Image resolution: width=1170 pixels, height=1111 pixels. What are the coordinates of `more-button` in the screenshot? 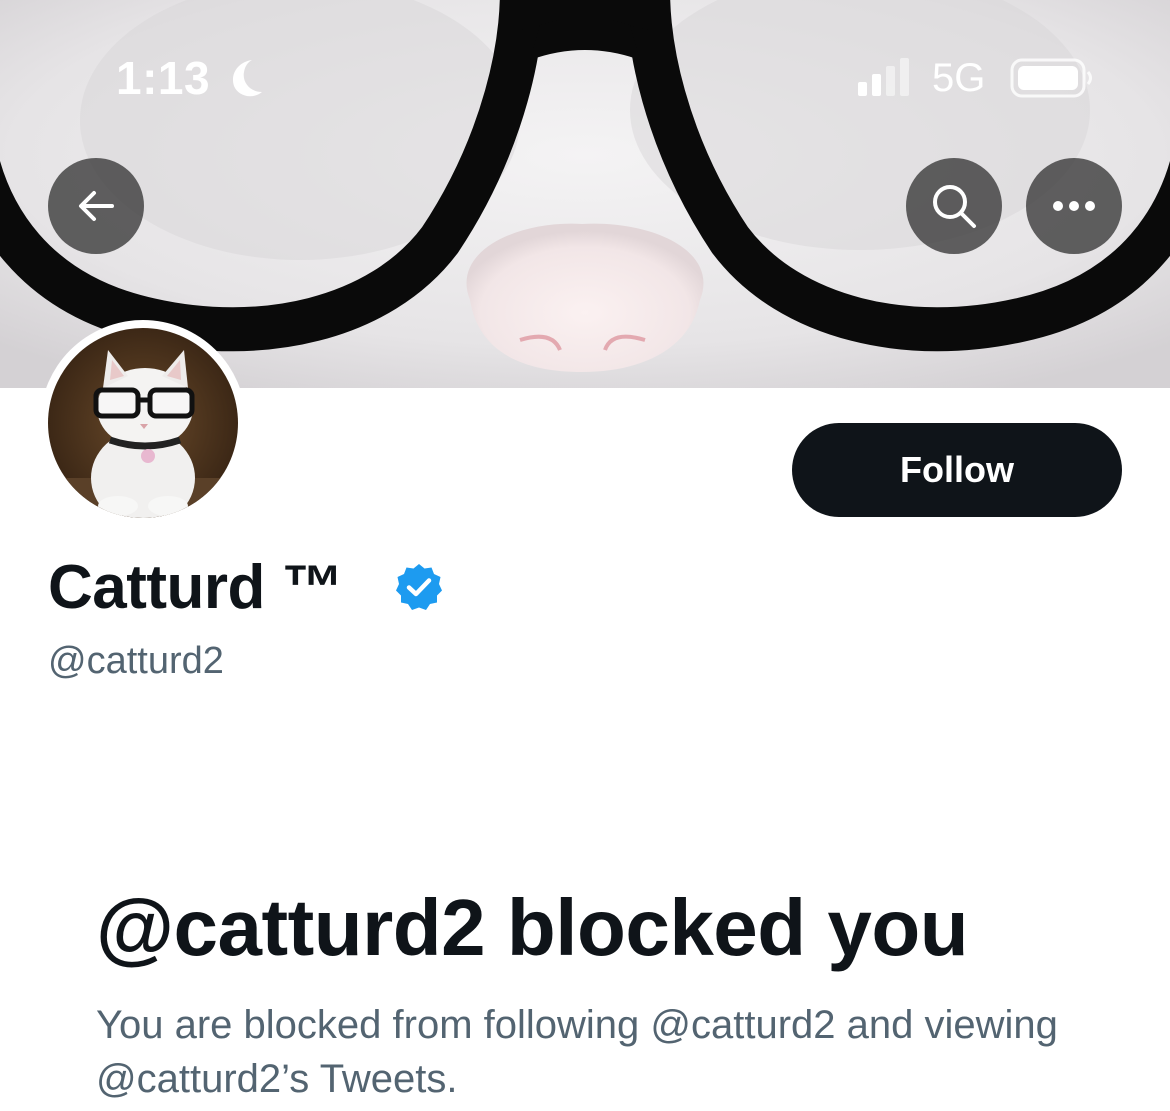 It's located at (1074, 206).